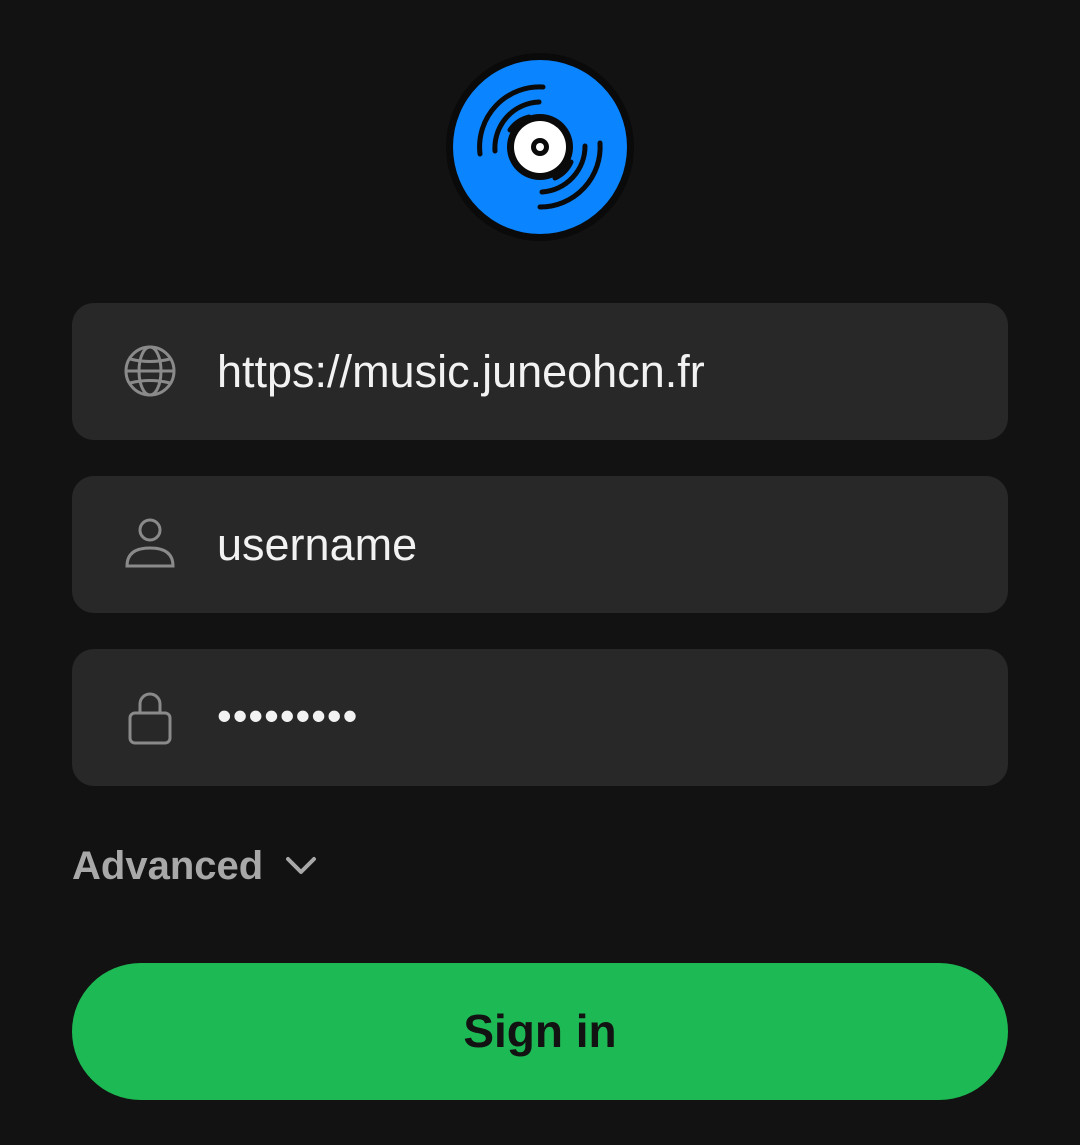  What do you see at coordinates (540, 717) in the screenshot?
I see `password-field: •••••••••` at bounding box center [540, 717].